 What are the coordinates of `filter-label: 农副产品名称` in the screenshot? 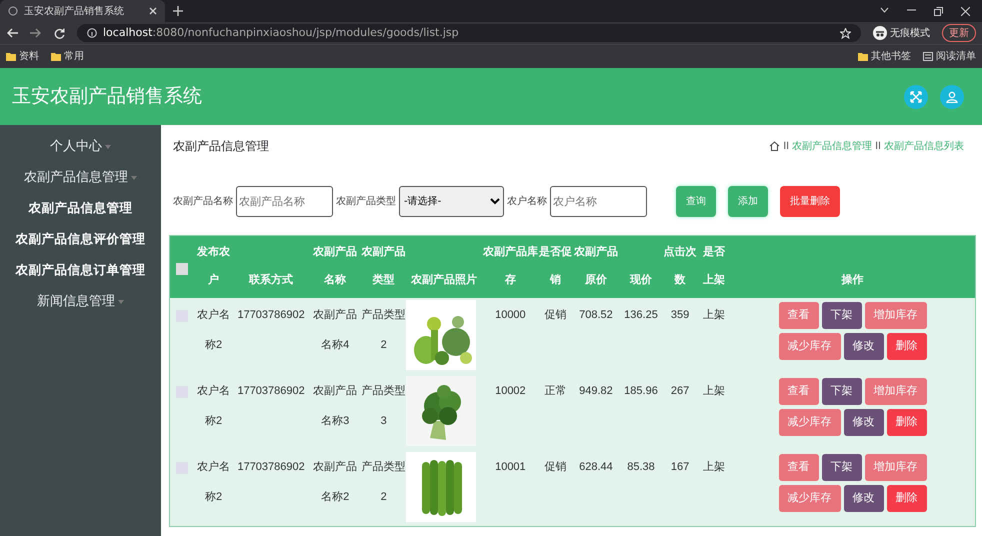 It's located at (203, 201).